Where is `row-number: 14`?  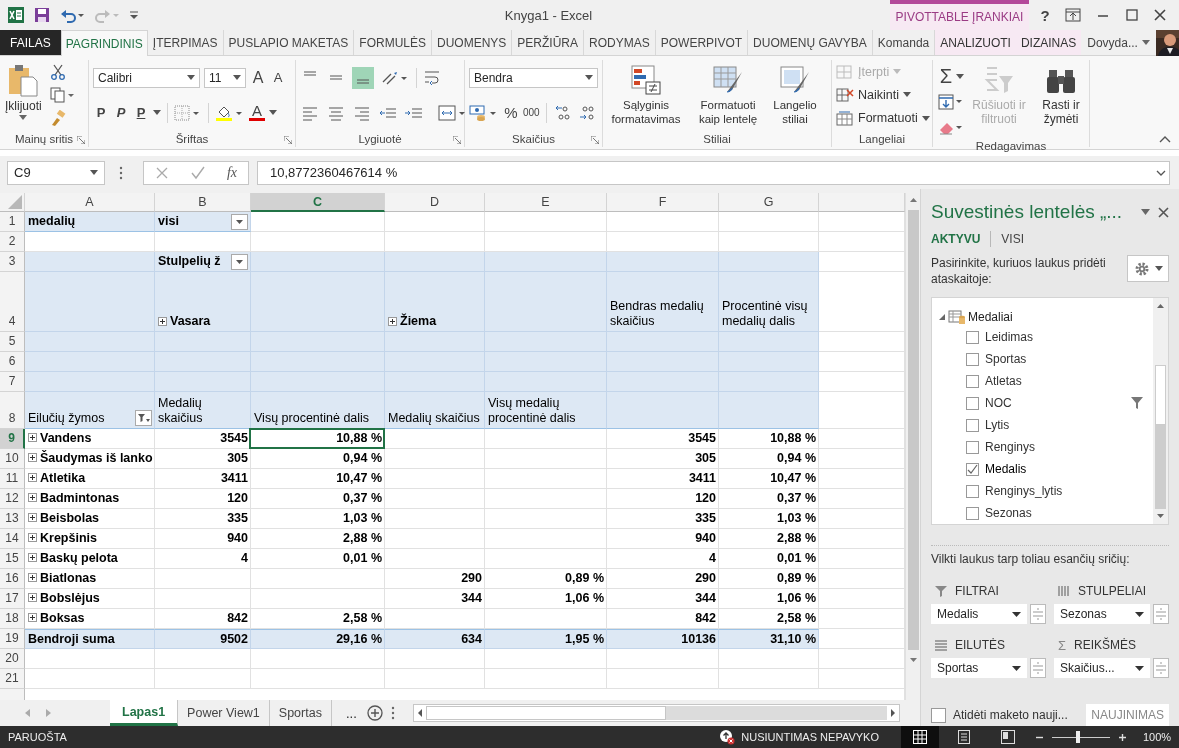 row-number: 14 is located at coordinates (12, 539).